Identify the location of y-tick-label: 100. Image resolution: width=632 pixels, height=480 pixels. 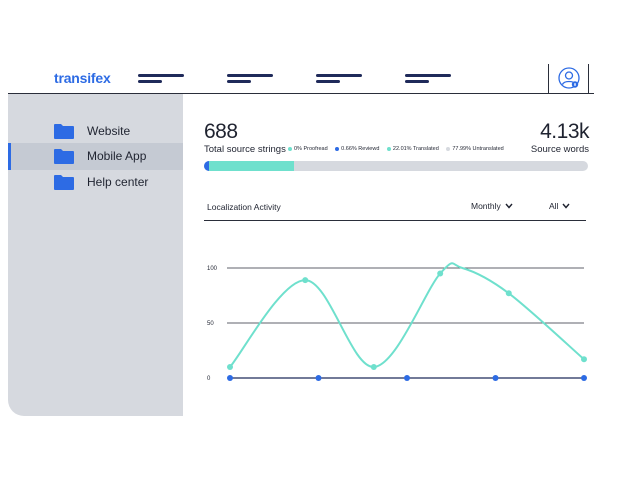
(212, 269).